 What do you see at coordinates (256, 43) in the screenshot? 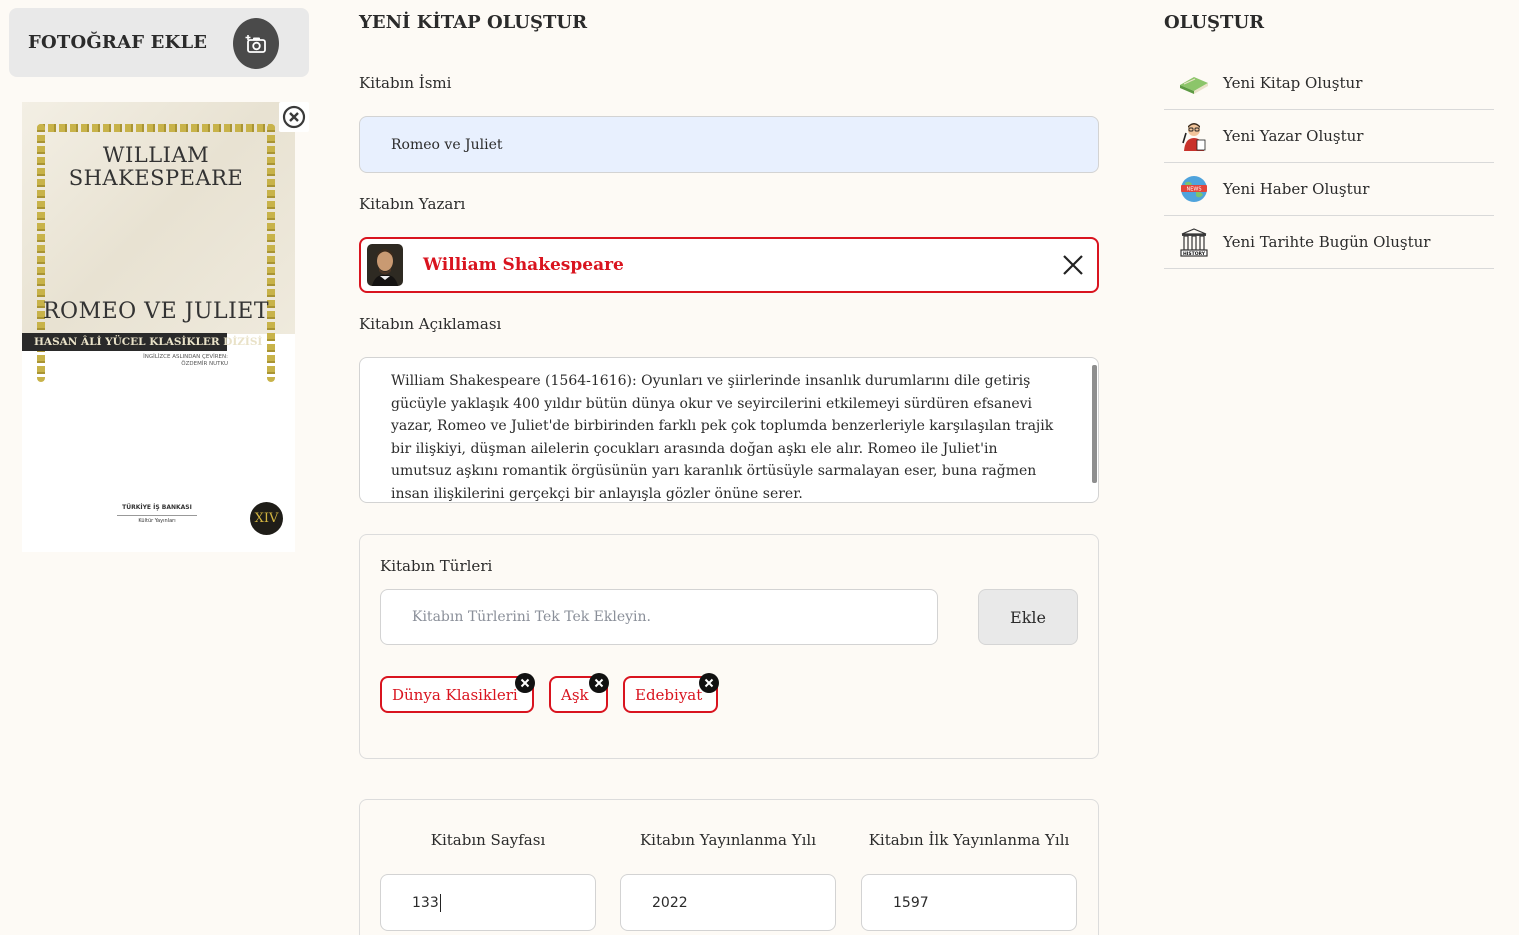
I see `add-photo-camera-icon` at bounding box center [256, 43].